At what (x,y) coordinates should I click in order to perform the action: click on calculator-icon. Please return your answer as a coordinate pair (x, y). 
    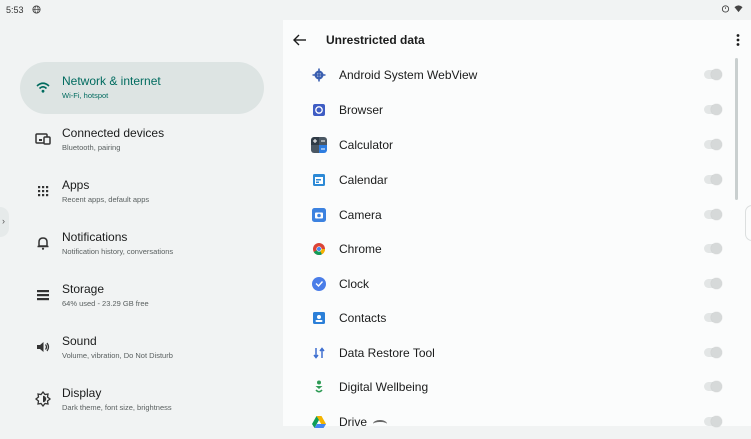
    Looking at the image, I should click on (319, 145).